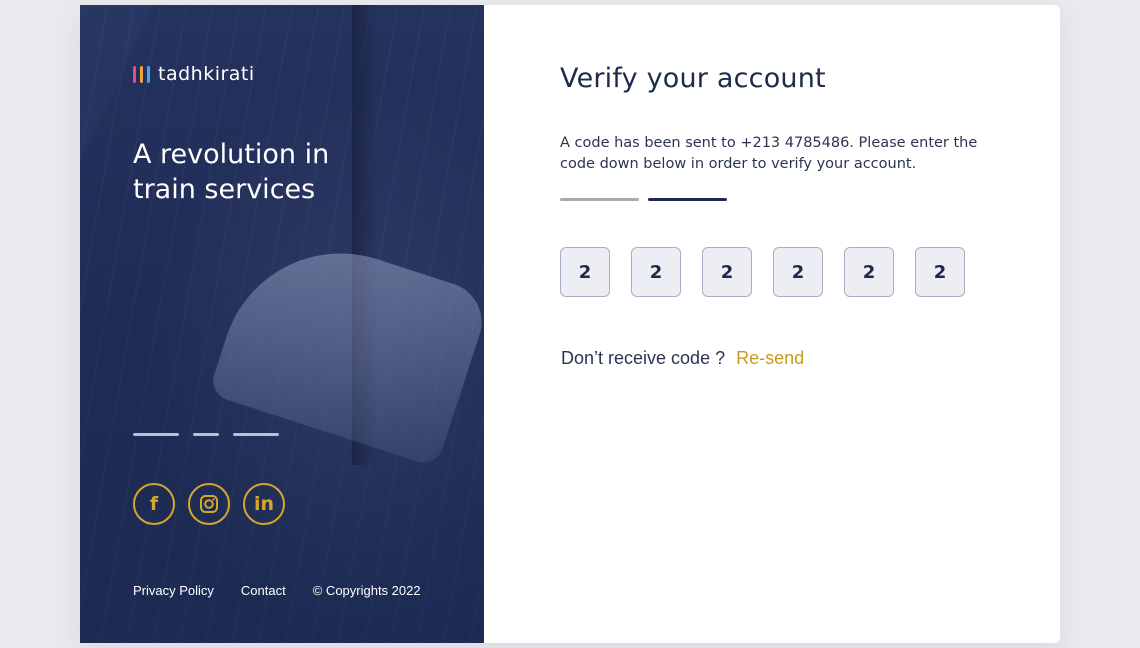  I want to click on page-title: Verify your account, so click(693, 78).